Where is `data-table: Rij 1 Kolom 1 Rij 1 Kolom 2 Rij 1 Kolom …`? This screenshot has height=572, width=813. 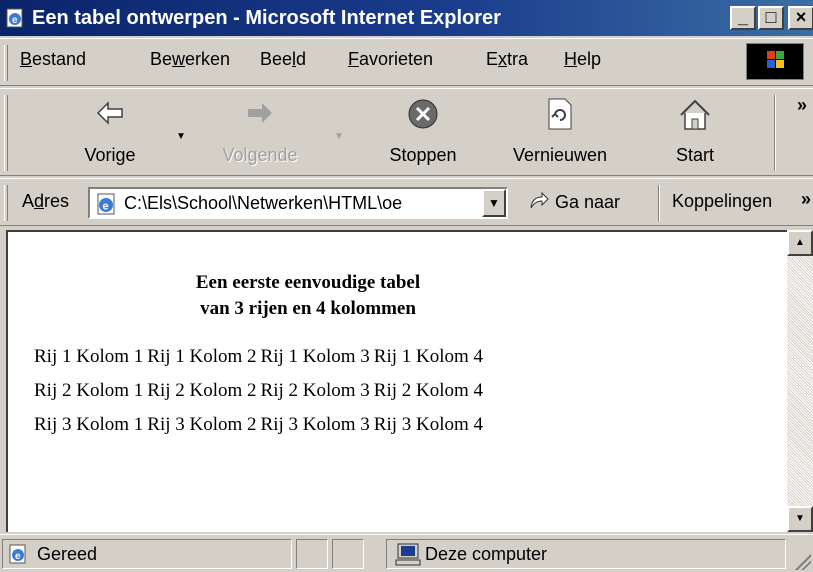
data-table: Rij 1 Kolom 1 Rij 1 Kolom 2 Rij 1 Kolom … is located at coordinates (260, 391).